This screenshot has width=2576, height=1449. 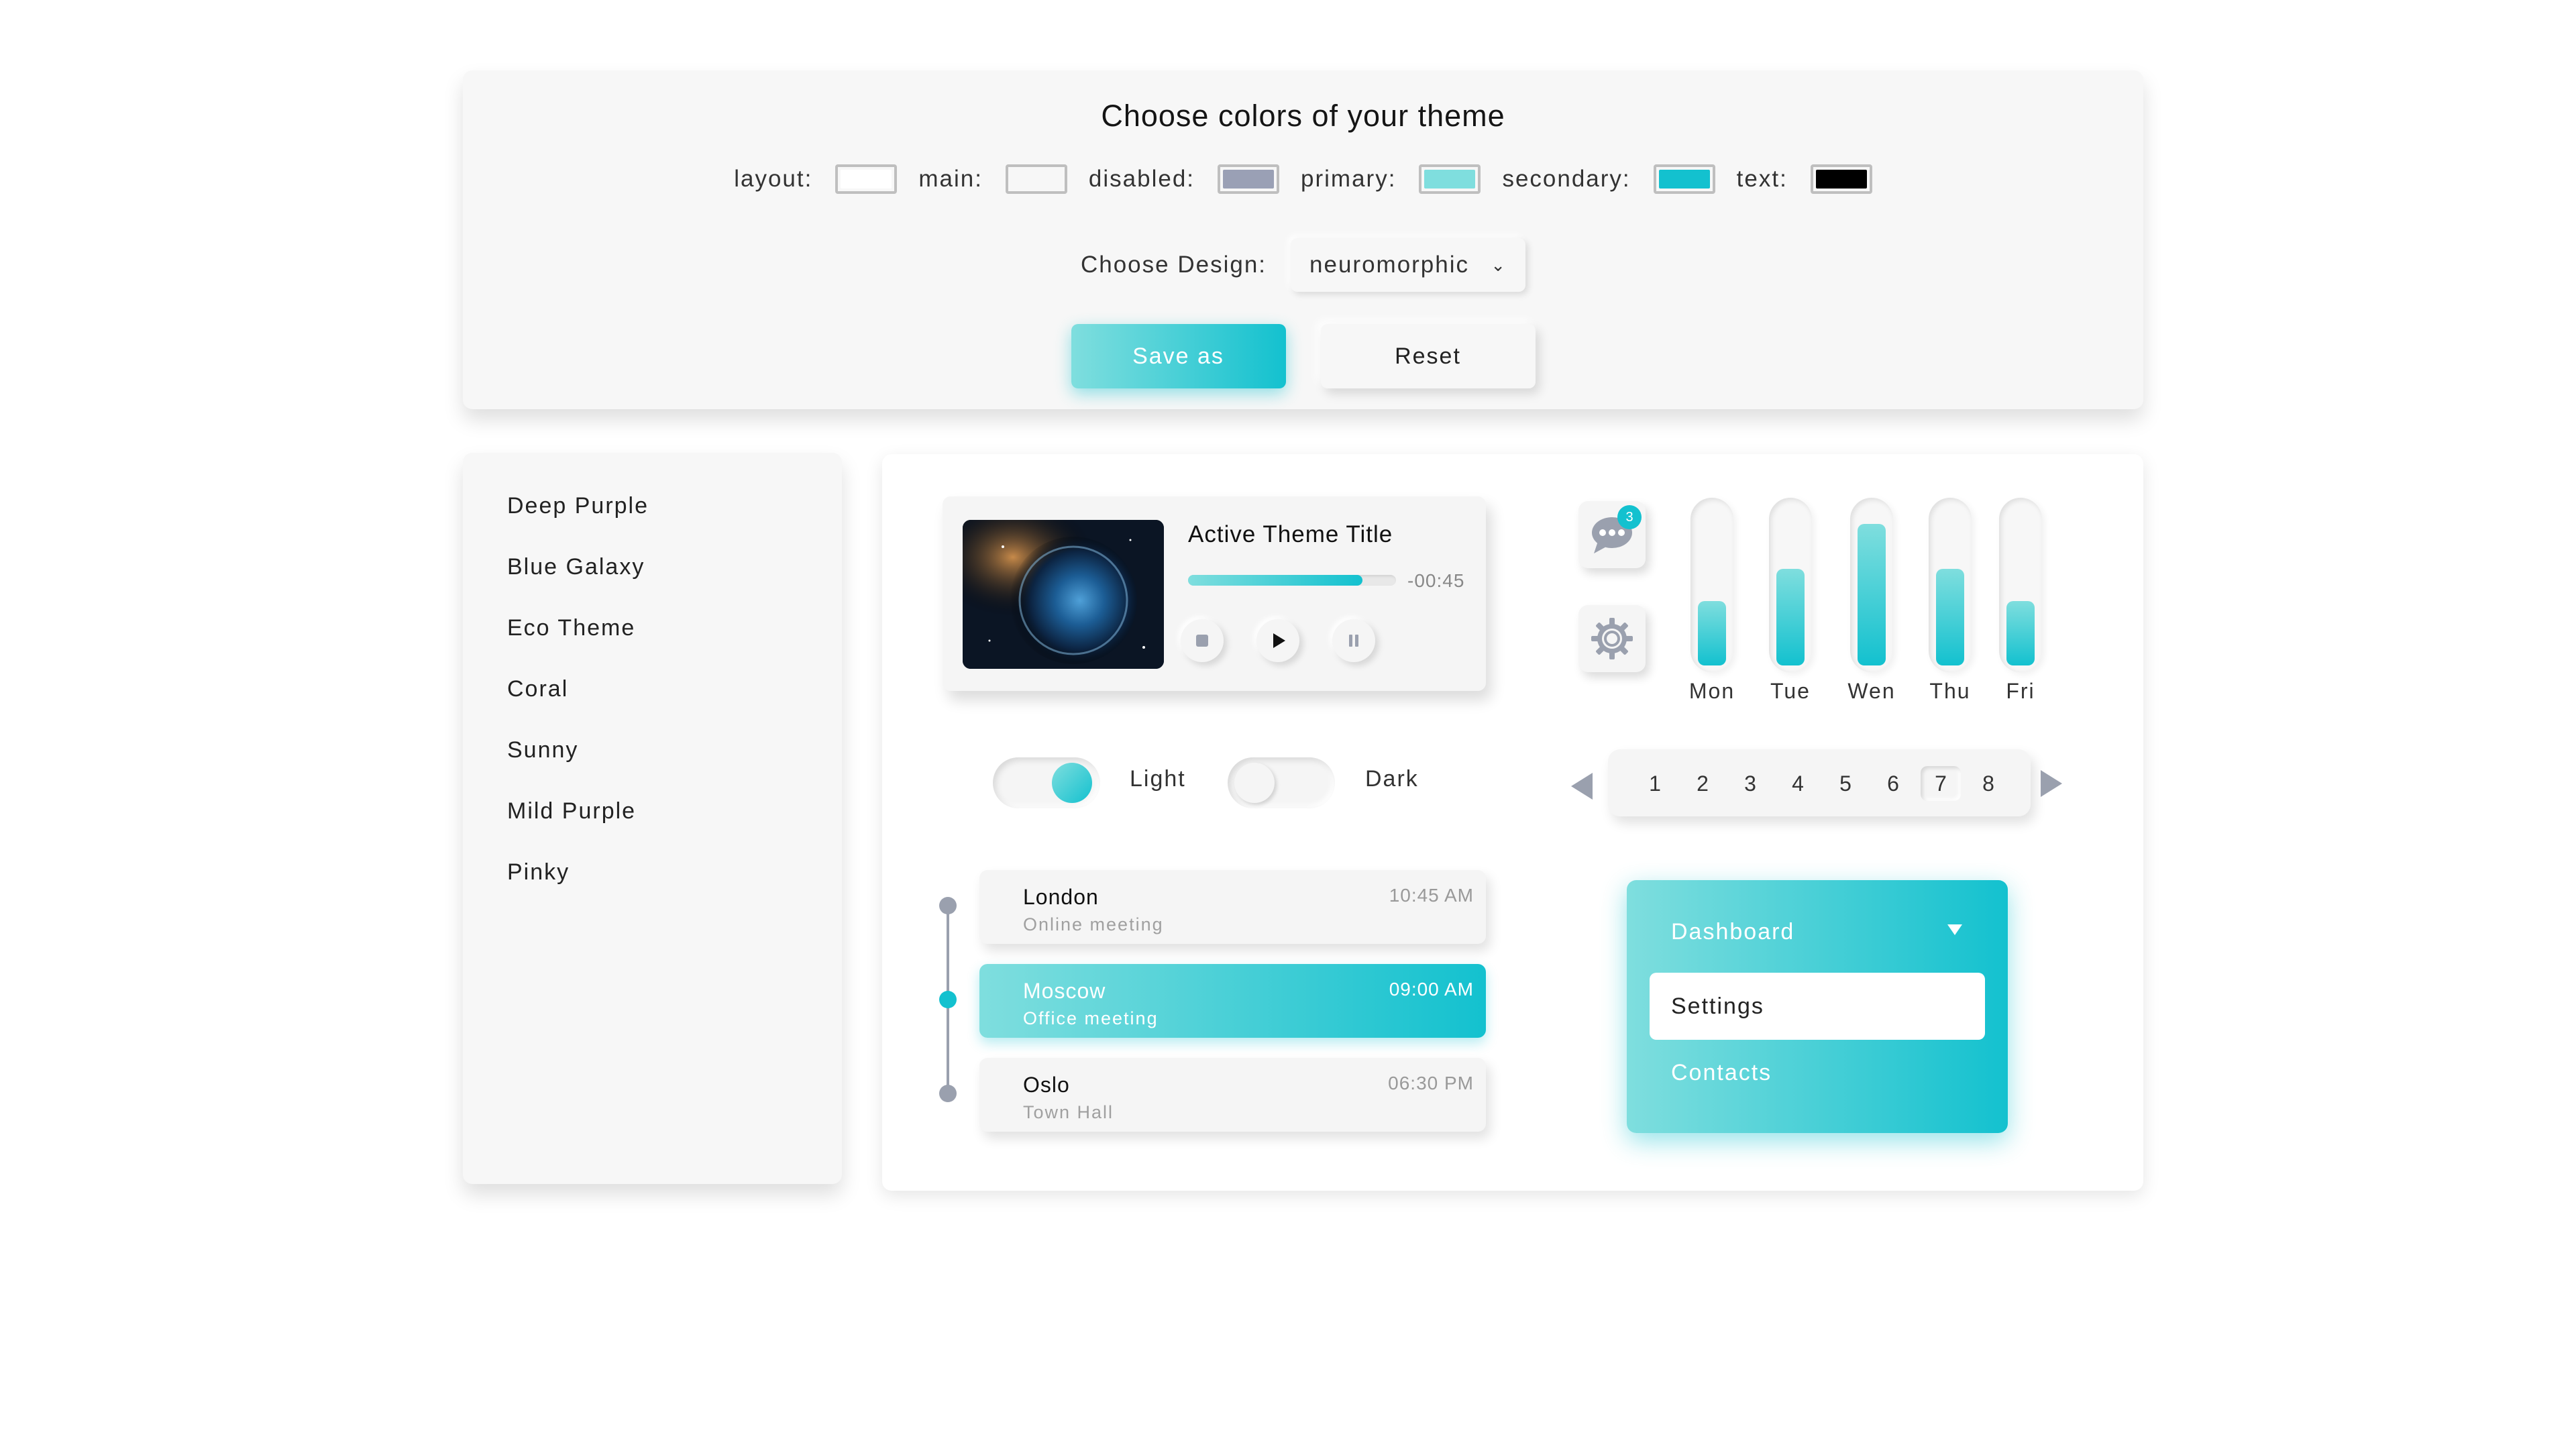 What do you see at coordinates (1711, 585) in the screenshot?
I see `bar-mon` at bounding box center [1711, 585].